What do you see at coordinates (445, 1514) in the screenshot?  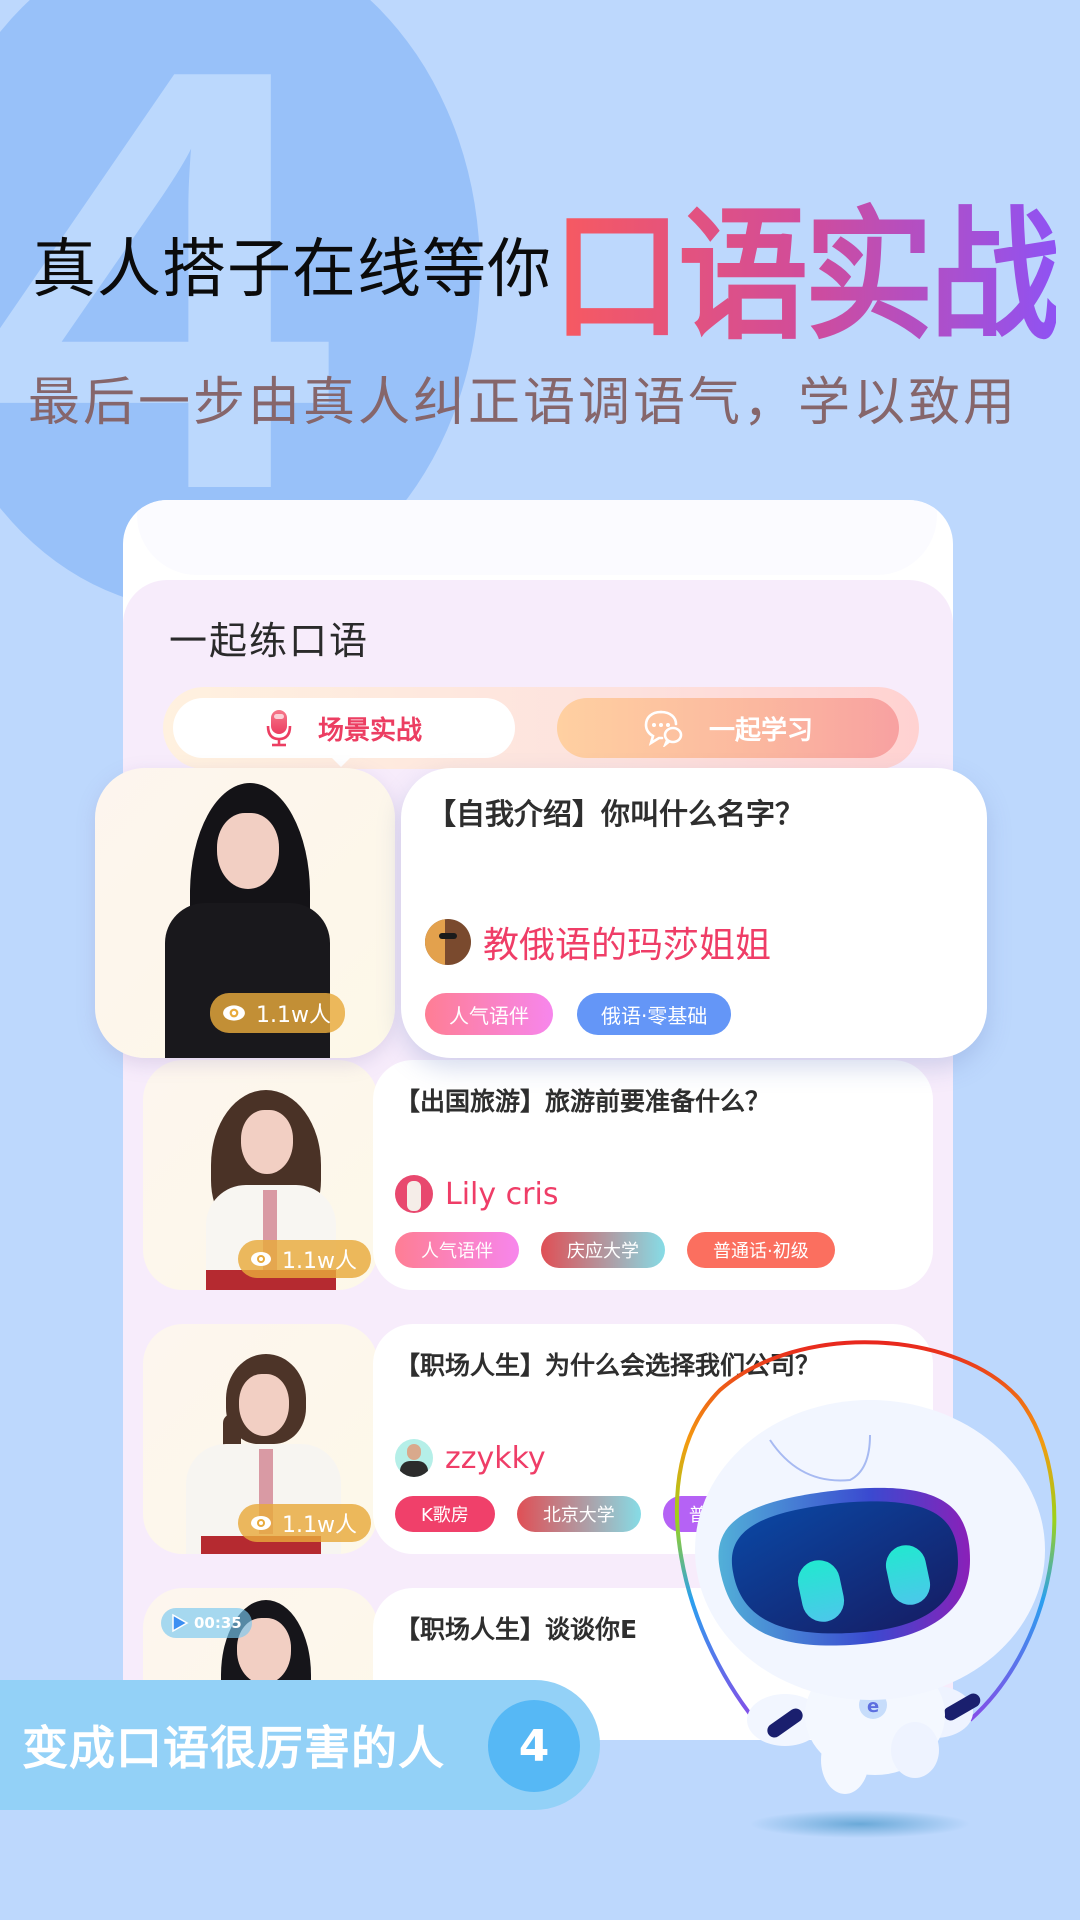 I see `tag: K歌房` at bounding box center [445, 1514].